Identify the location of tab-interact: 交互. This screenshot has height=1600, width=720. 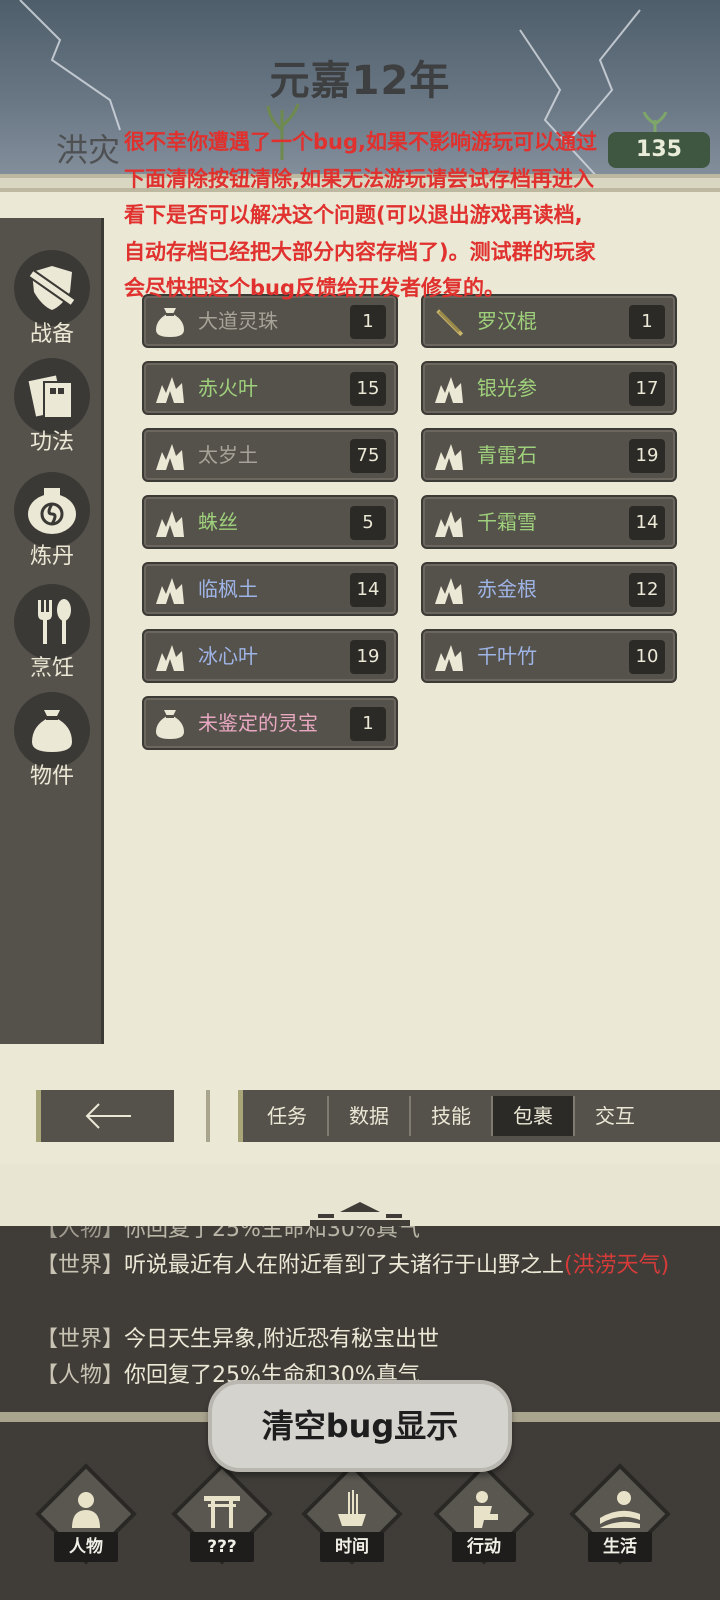
(615, 1116).